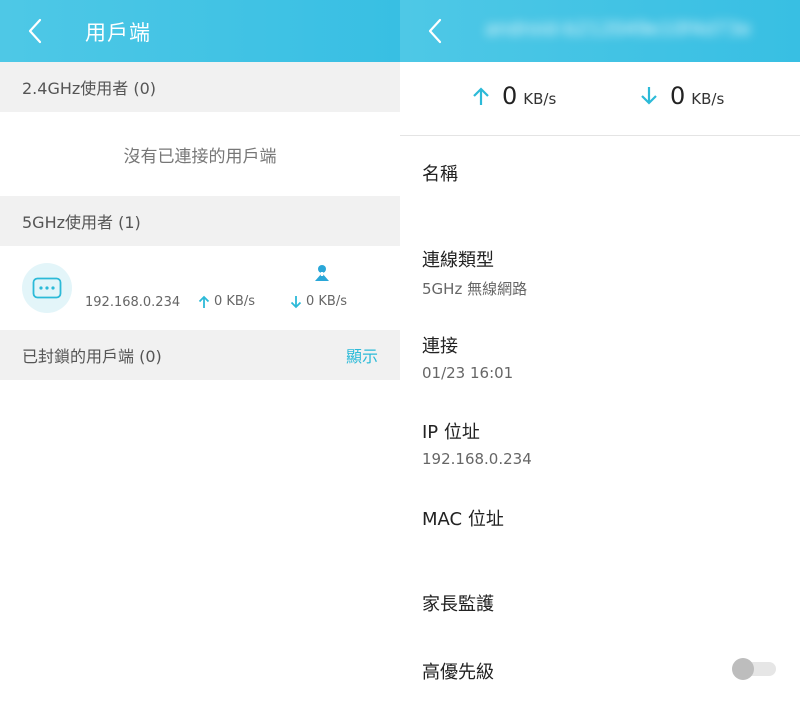 This screenshot has height=716, width=800. I want to click on section-24ghz-header: 2.4GHz使用者 (0), so click(200, 87).